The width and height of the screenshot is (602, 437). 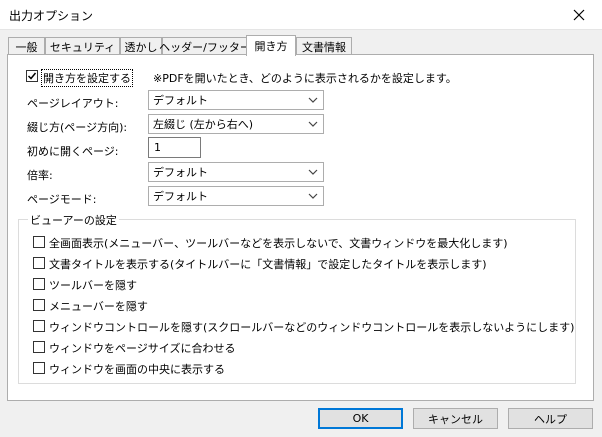 What do you see at coordinates (236, 100) in the screenshot?
I see `page-layout-select: デフォルト` at bounding box center [236, 100].